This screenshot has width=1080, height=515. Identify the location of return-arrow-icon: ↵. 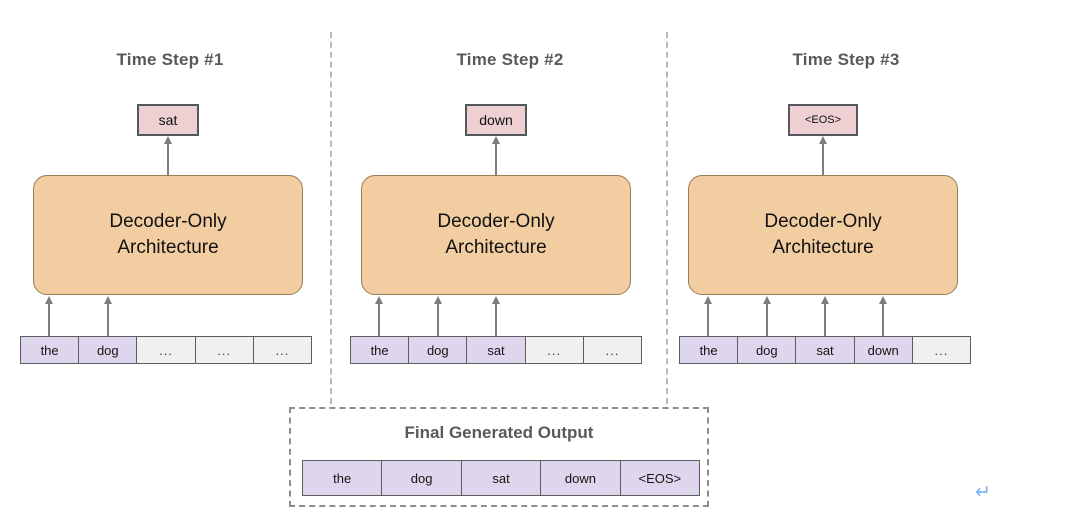
(983, 492).